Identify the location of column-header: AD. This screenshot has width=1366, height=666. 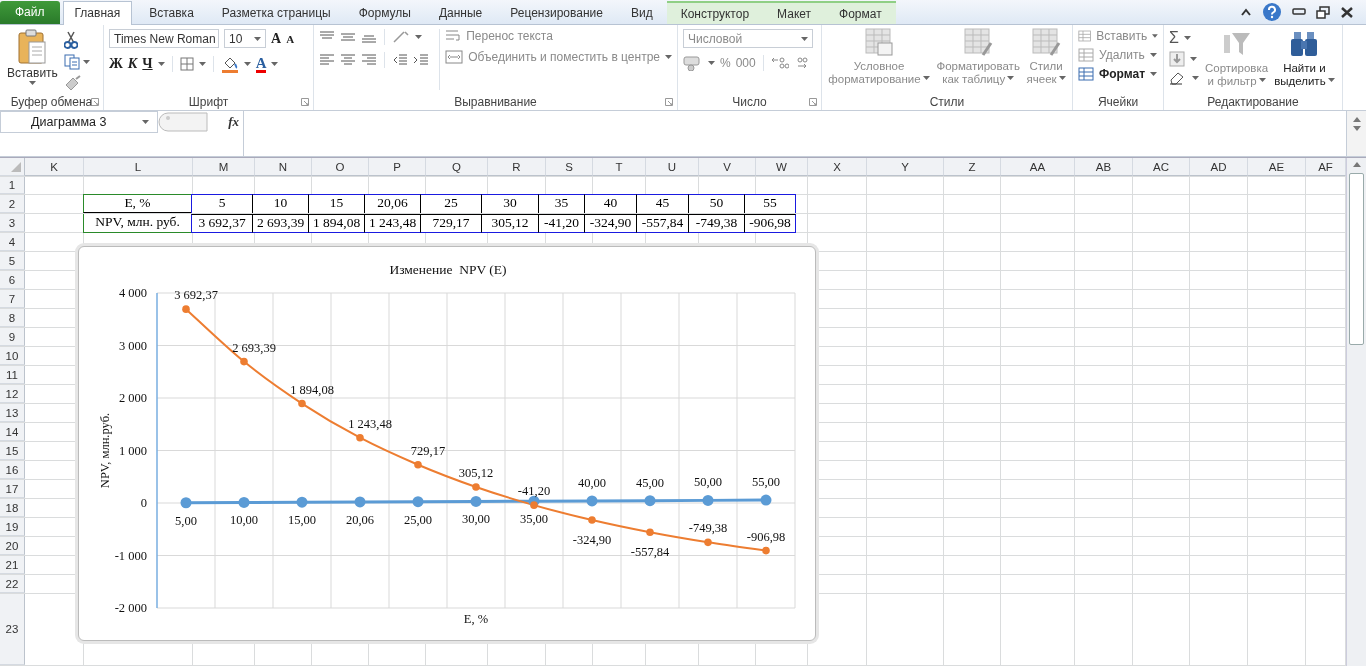
(1219, 167).